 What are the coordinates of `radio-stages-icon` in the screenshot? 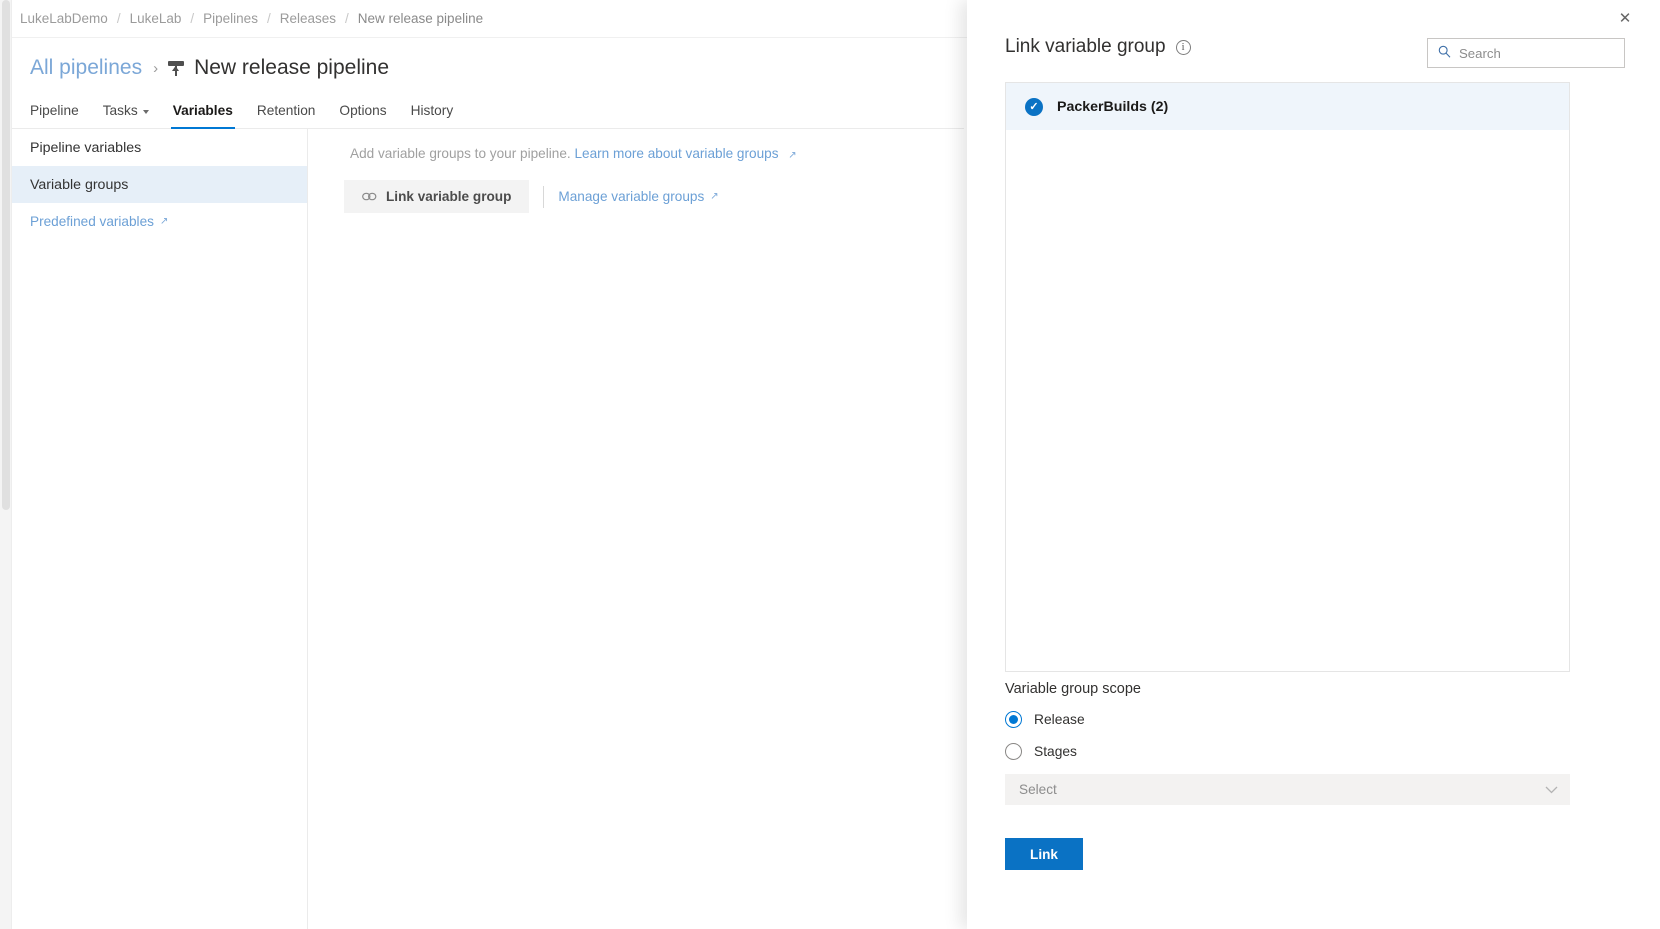 It's located at (1013, 751).